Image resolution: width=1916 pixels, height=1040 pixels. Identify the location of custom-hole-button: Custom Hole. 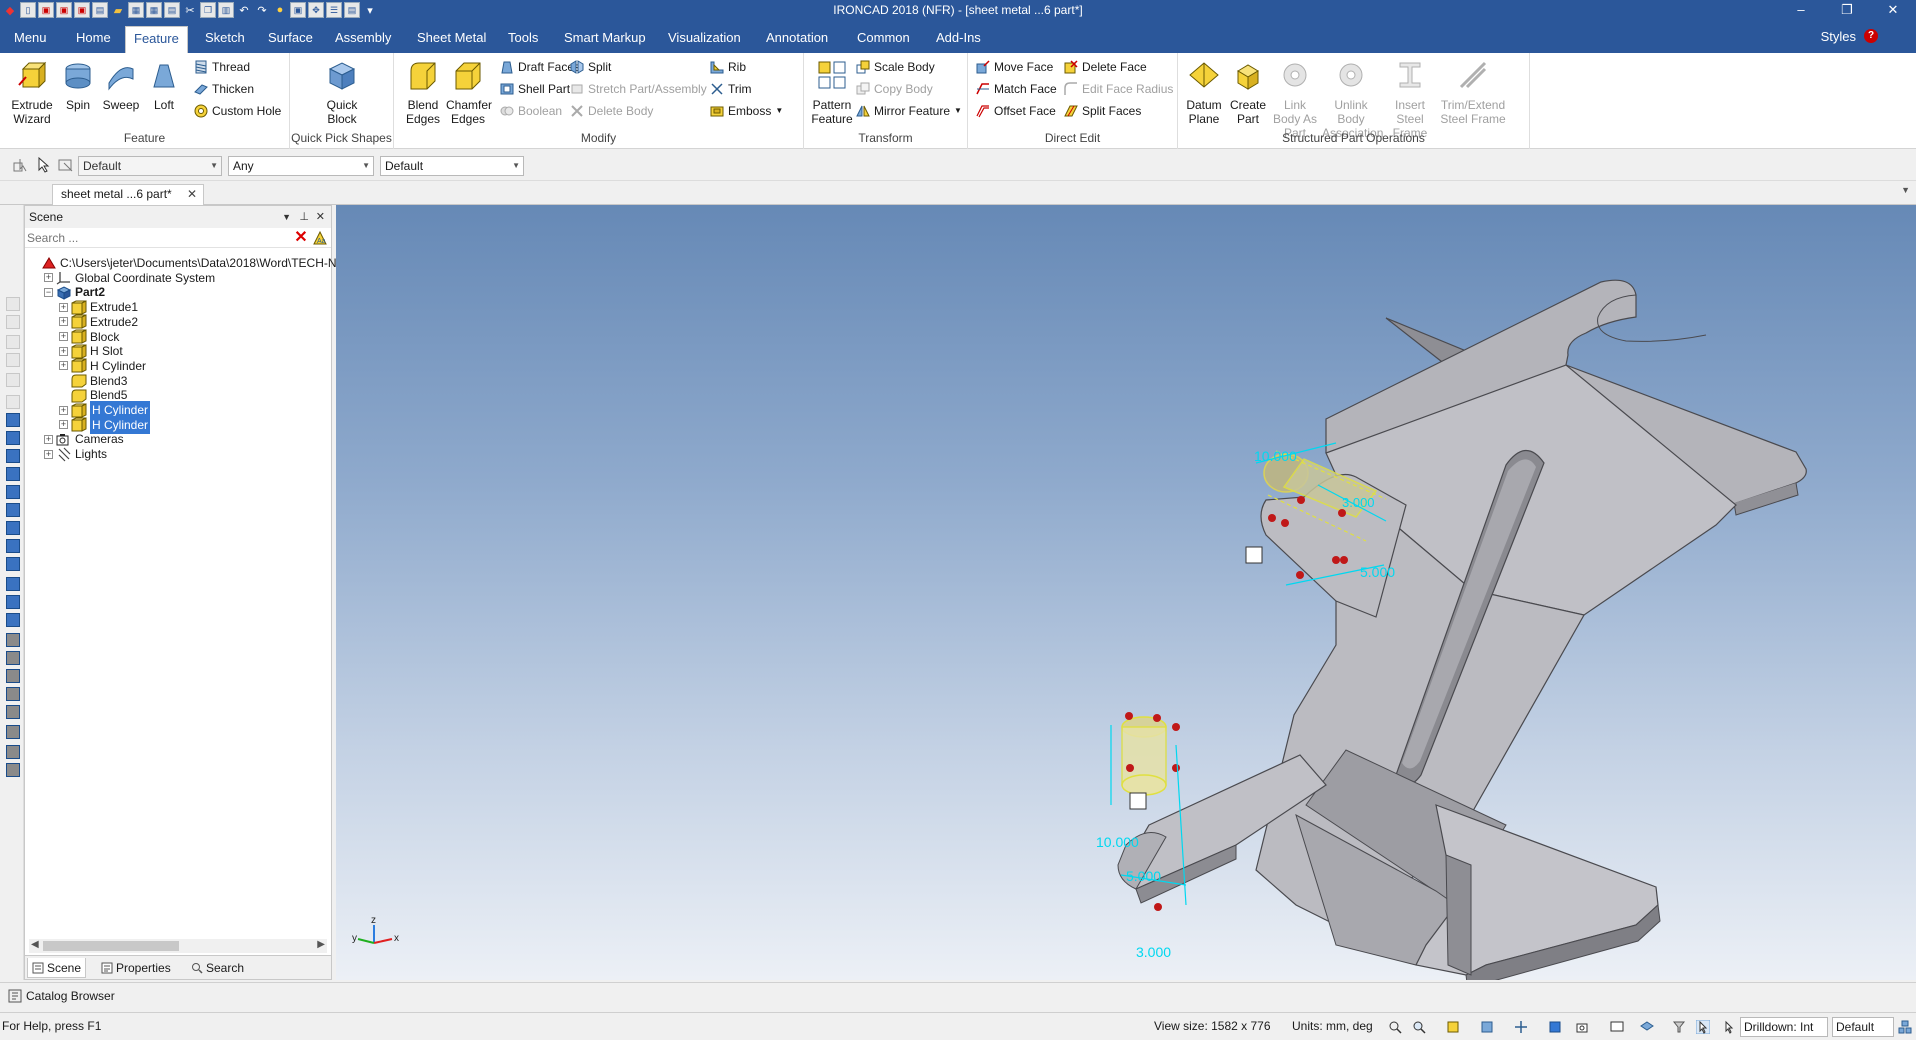
(237, 111).